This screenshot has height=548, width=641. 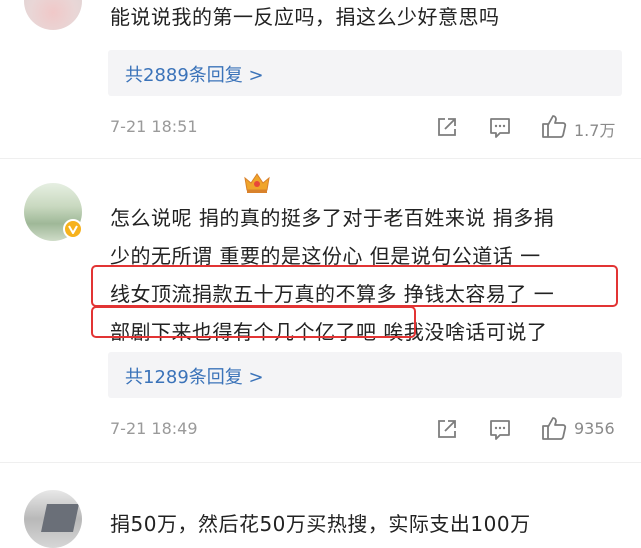 I want to click on like-count: 1.7万, so click(x=595, y=130).